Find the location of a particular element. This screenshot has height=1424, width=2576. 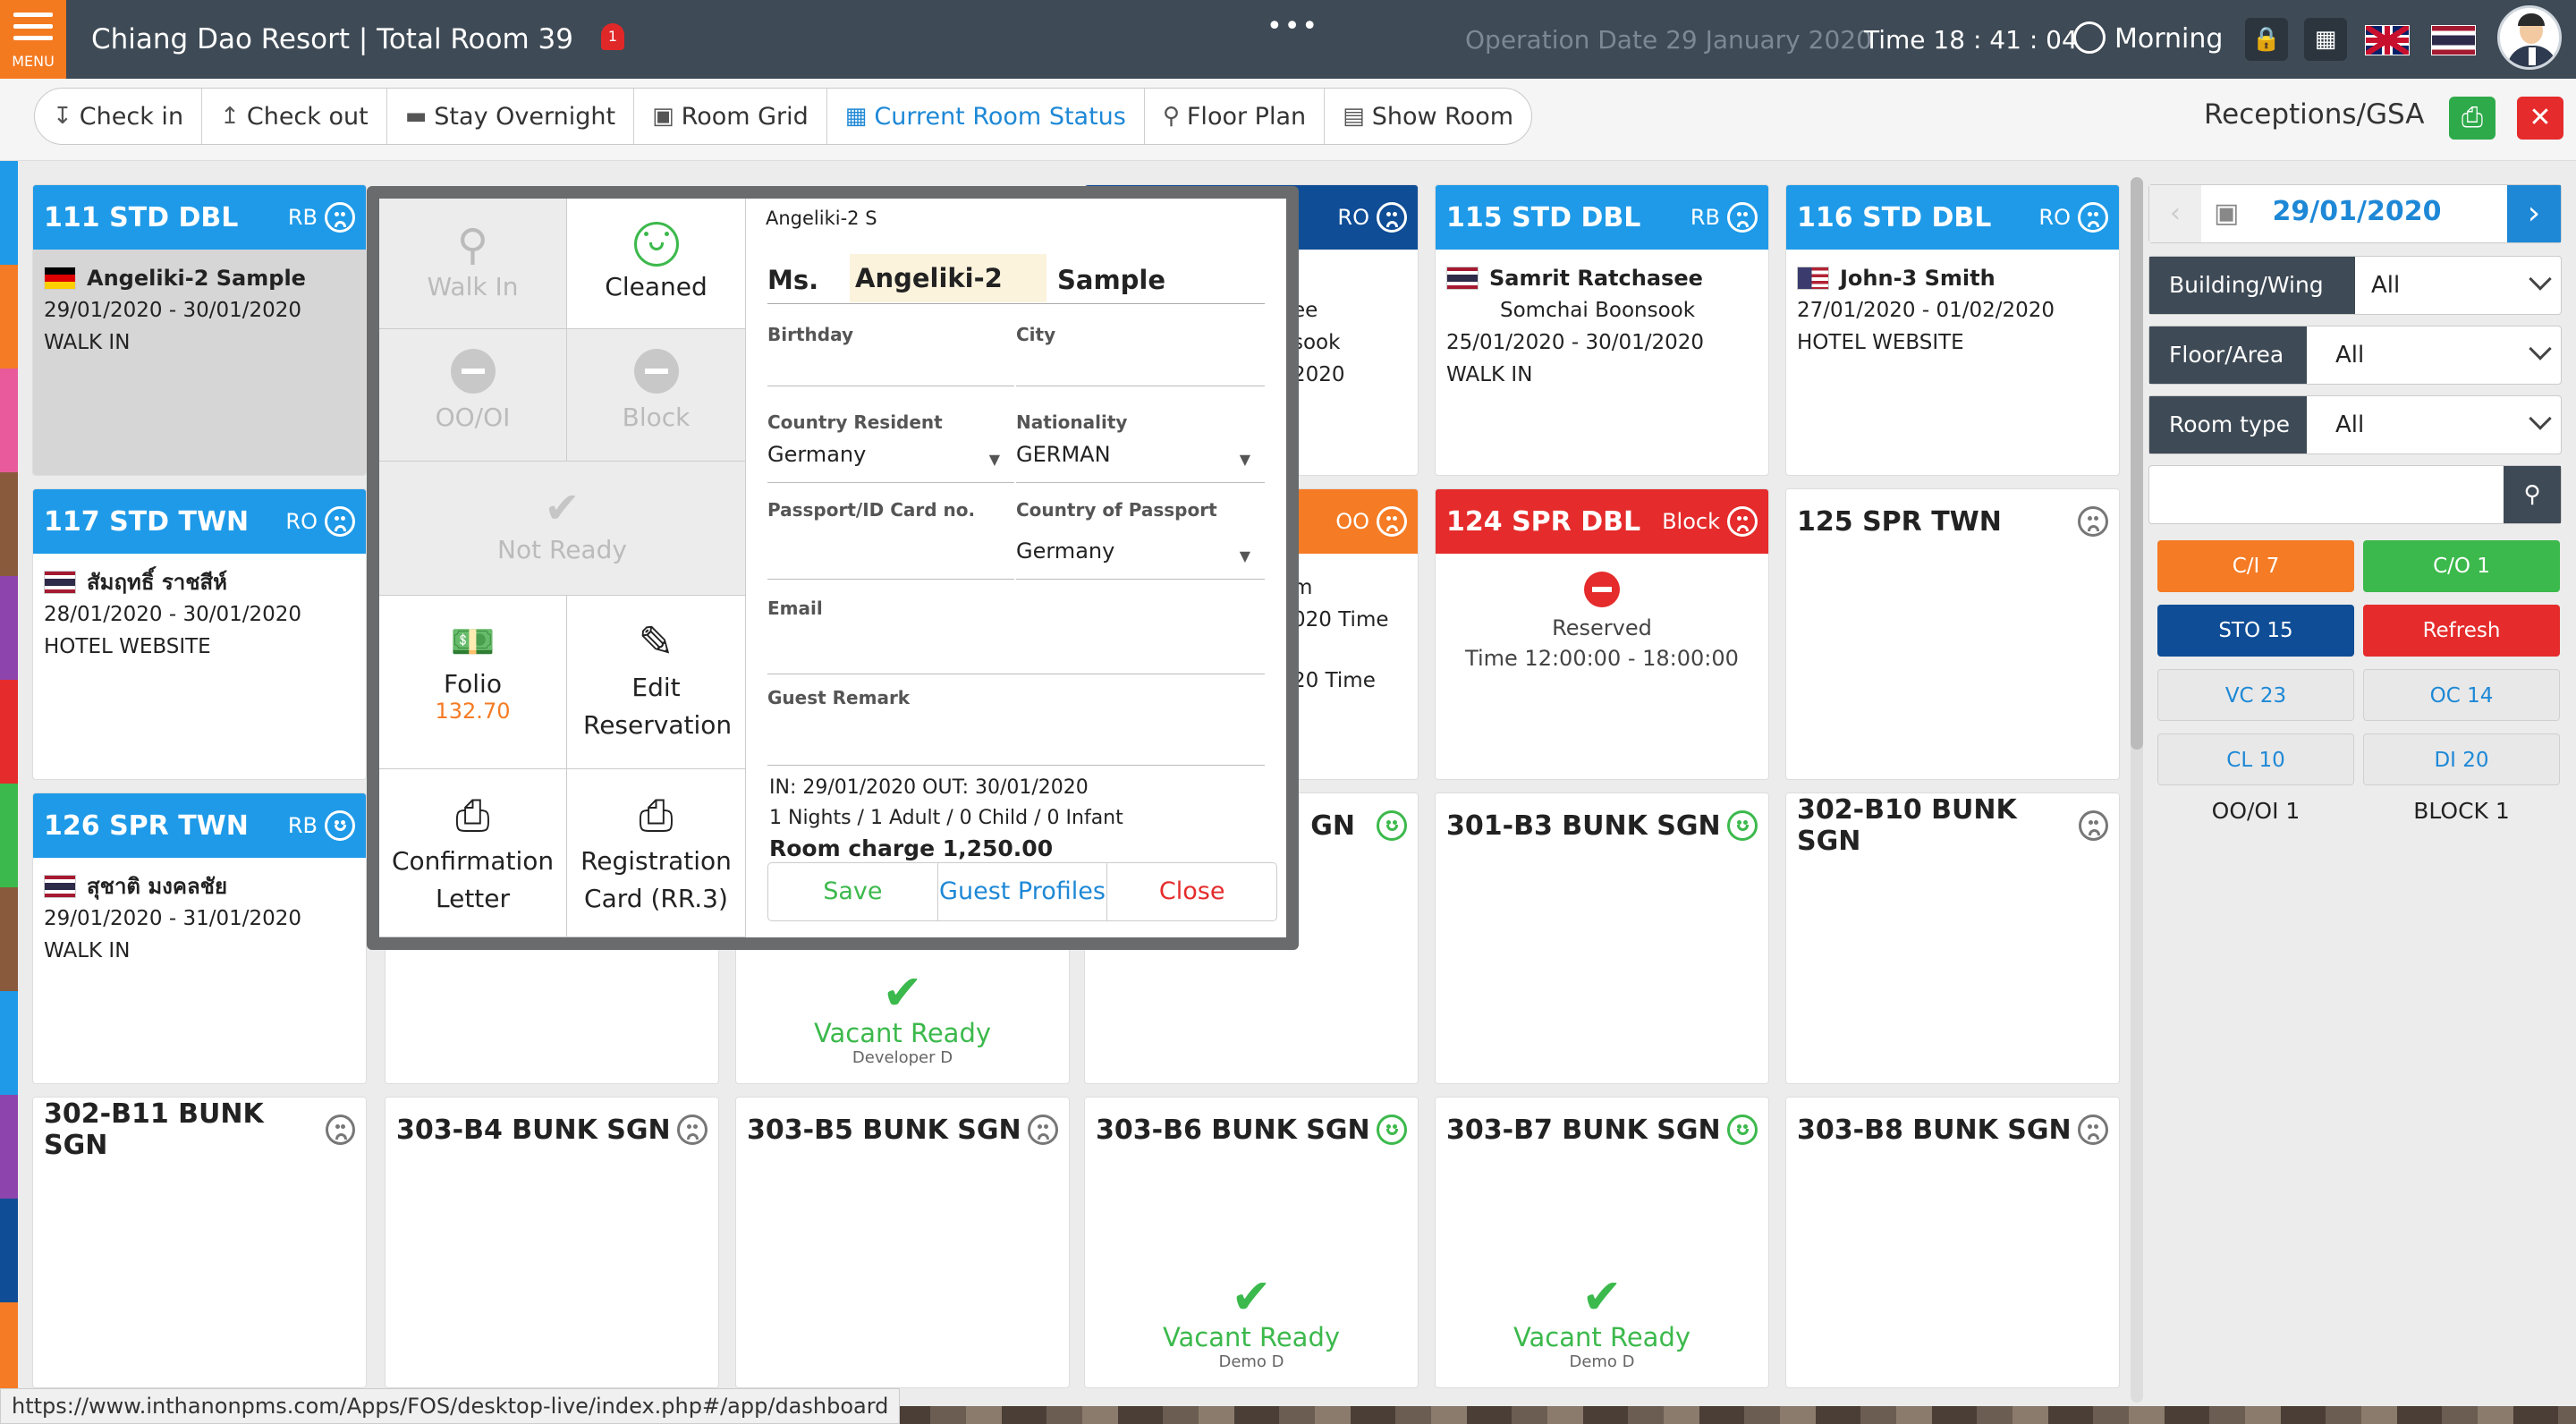

room-card-301-b3: 301-B3 BUNK SGN is located at coordinates (1602, 938).